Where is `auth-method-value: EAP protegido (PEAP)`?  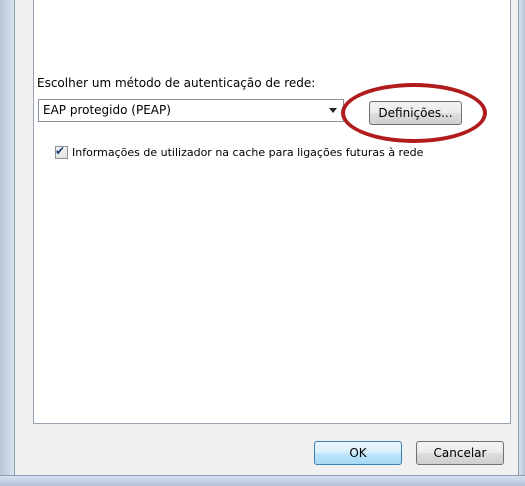 auth-method-value: EAP protegido (PEAP) is located at coordinates (107, 110).